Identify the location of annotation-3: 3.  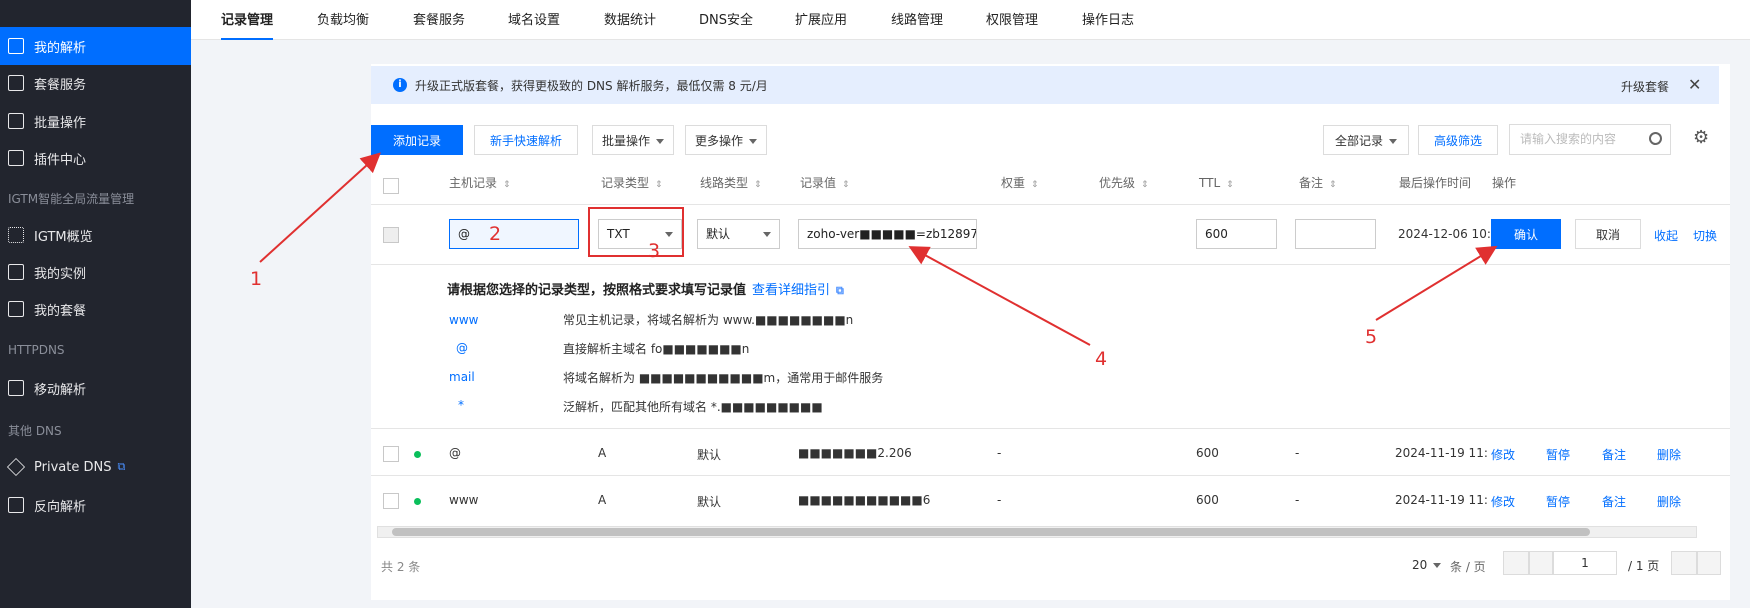
(654, 251).